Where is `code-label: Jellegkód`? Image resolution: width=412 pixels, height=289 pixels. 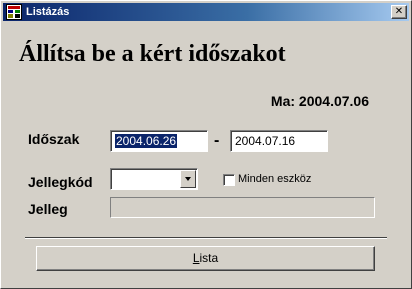 code-label: Jellegkód is located at coordinates (60, 182).